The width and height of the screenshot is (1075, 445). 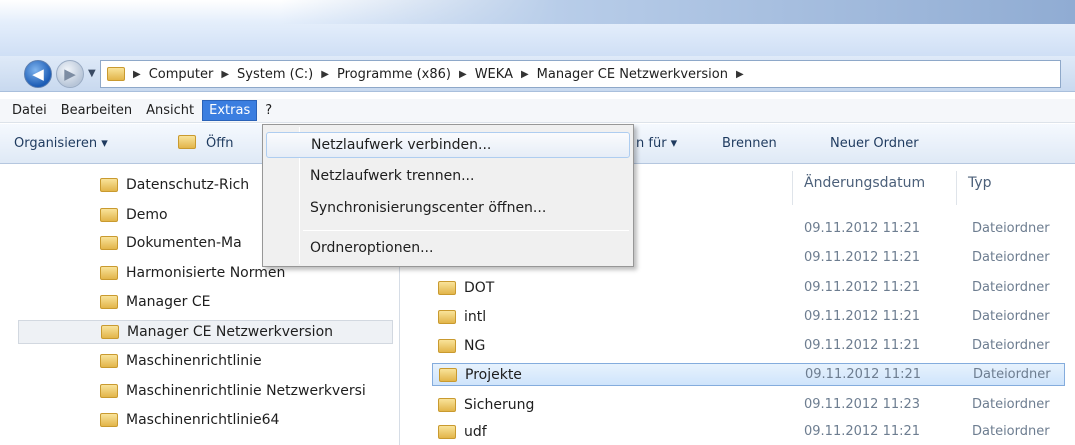 What do you see at coordinates (499, 404) in the screenshot?
I see `file-name: Sicherung` at bounding box center [499, 404].